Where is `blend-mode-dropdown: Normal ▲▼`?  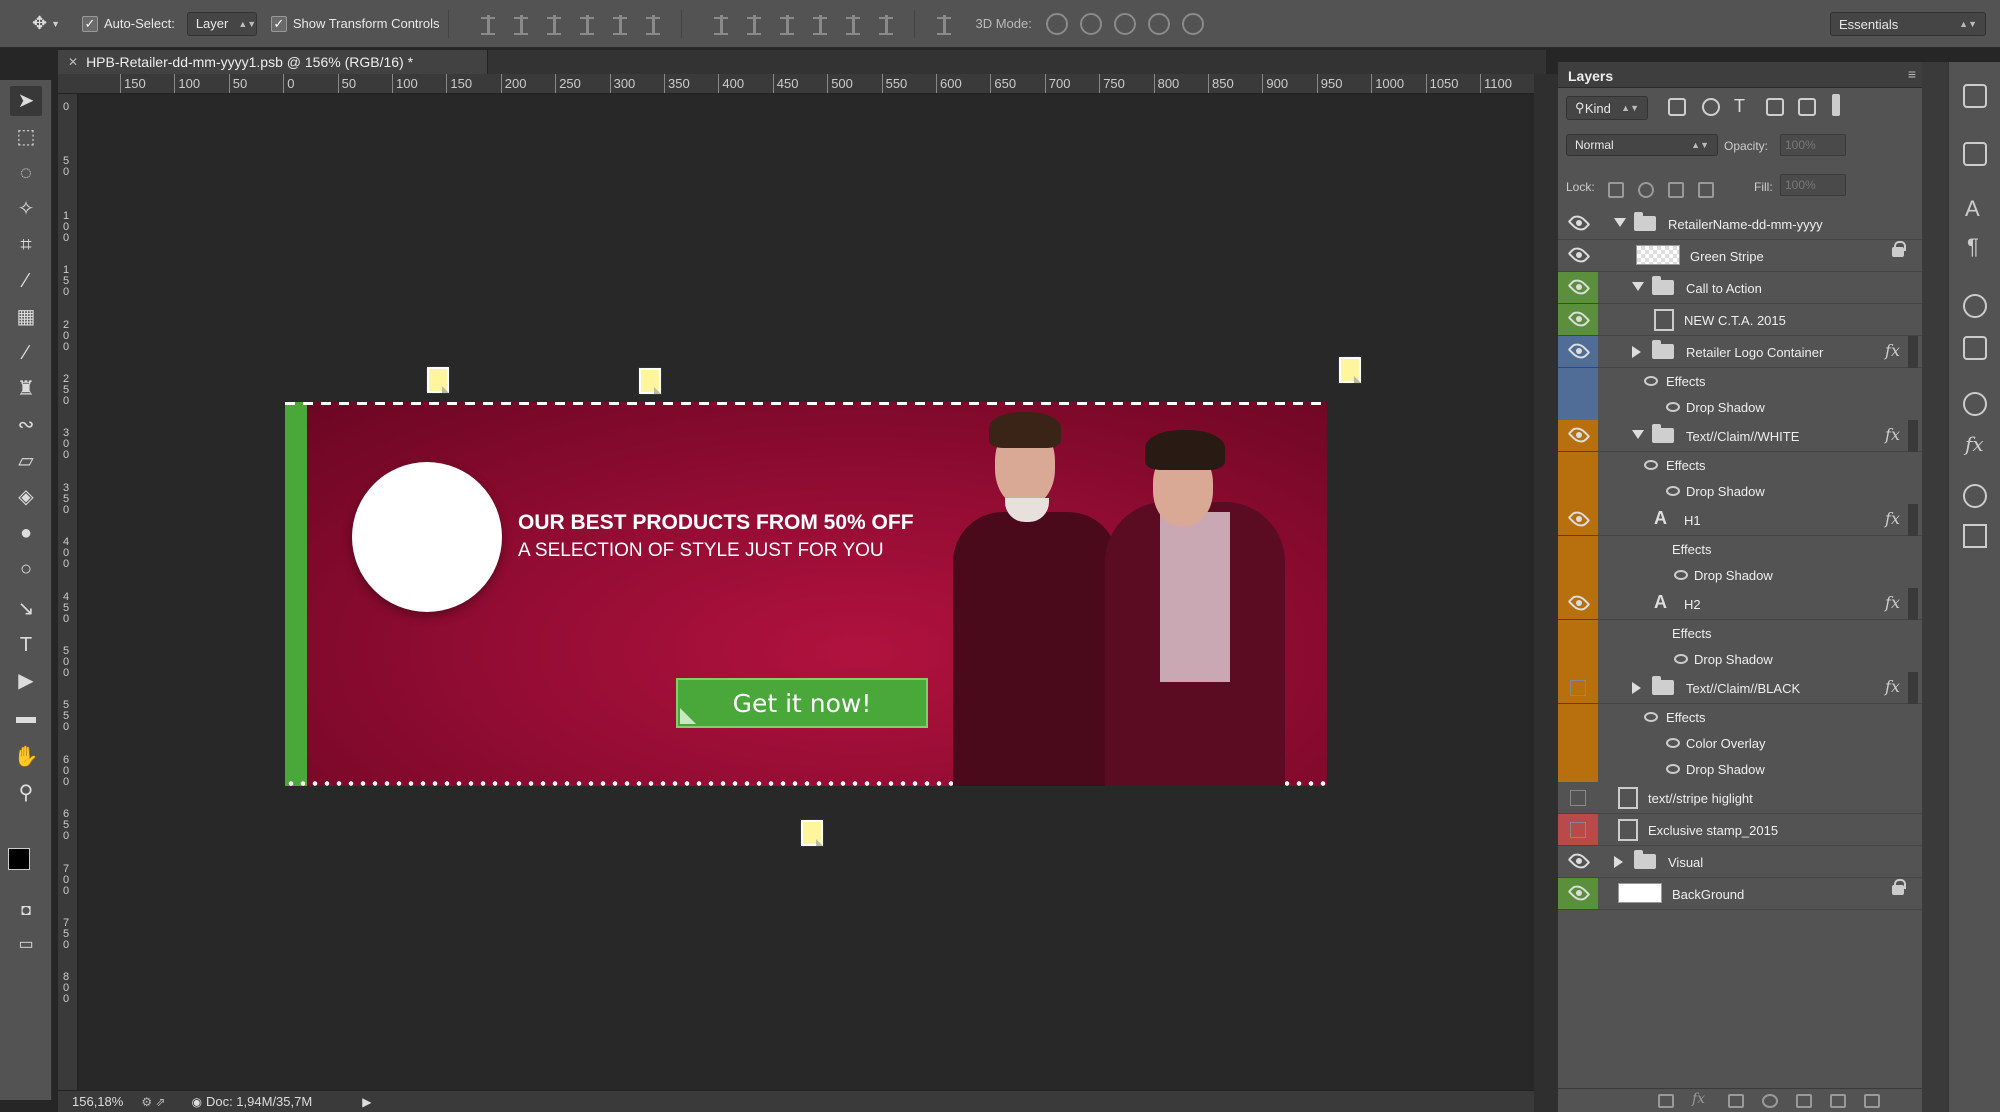
blend-mode-dropdown: Normal ▲▼ is located at coordinates (1642, 145).